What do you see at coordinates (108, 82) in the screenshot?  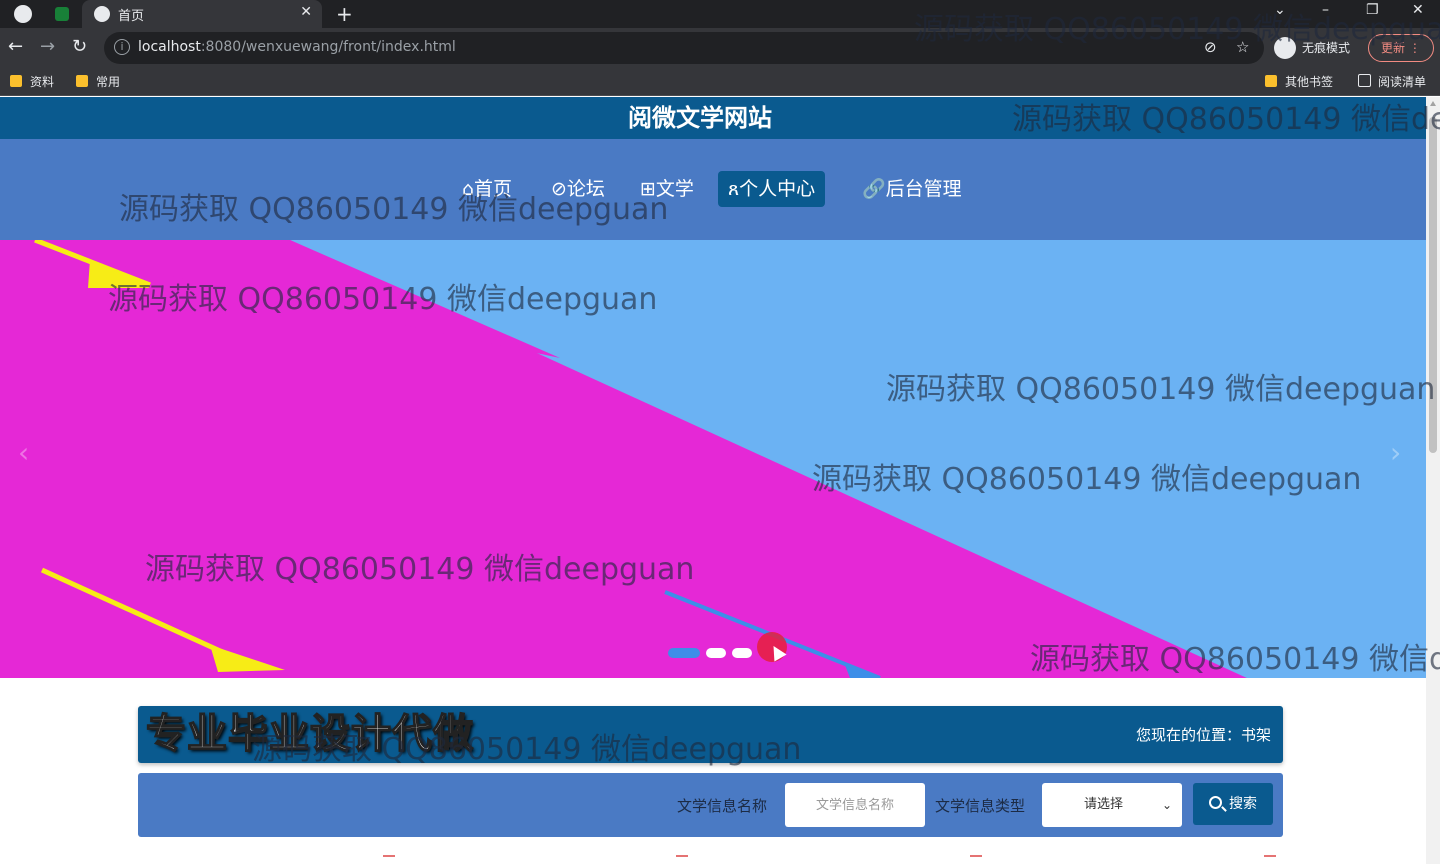 I see `bookmark-label: 常用` at bounding box center [108, 82].